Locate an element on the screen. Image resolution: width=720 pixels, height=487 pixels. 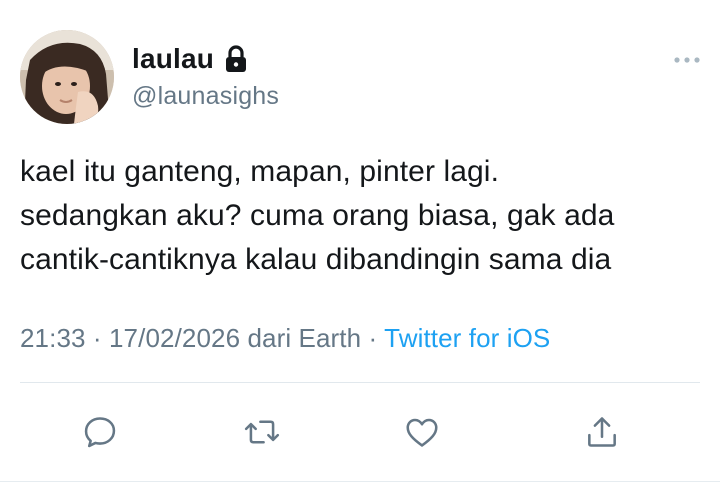
reply-button is located at coordinates (100, 432).